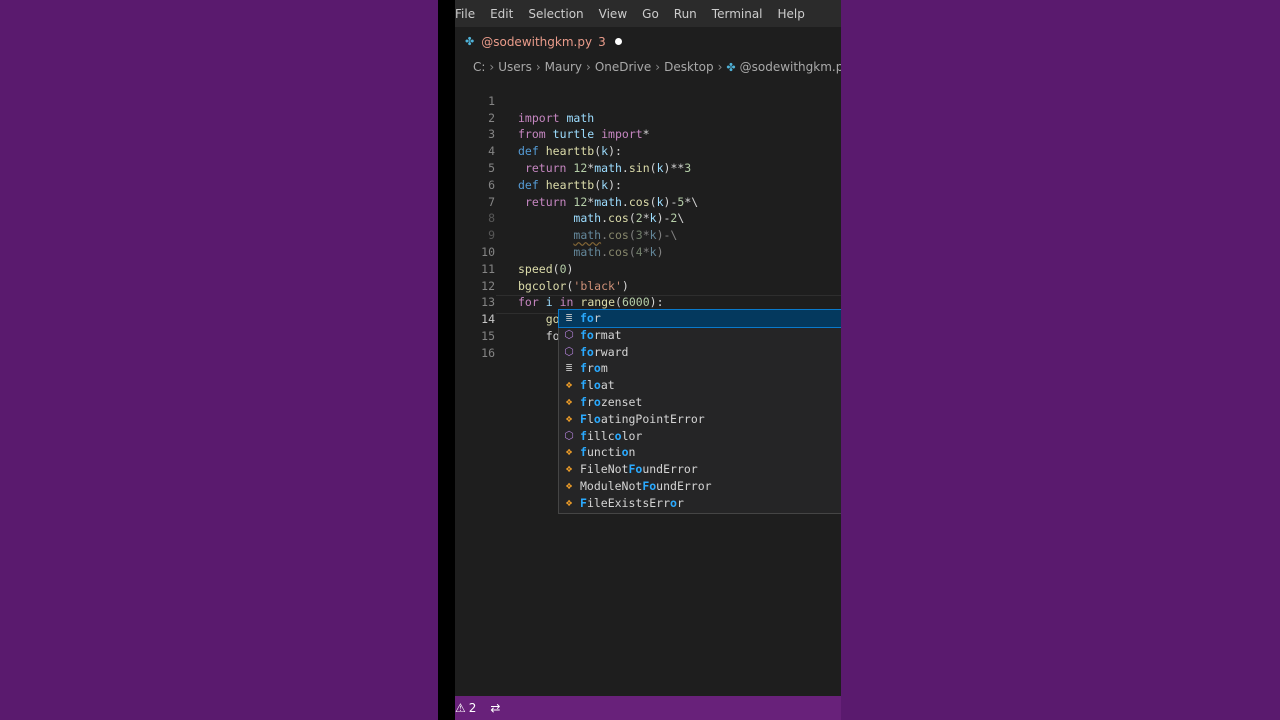 The width and height of the screenshot is (1280, 720). What do you see at coordinates (488, 352) in the screenshot?
I see `line-number: 16` at bounding box center [488, 352].